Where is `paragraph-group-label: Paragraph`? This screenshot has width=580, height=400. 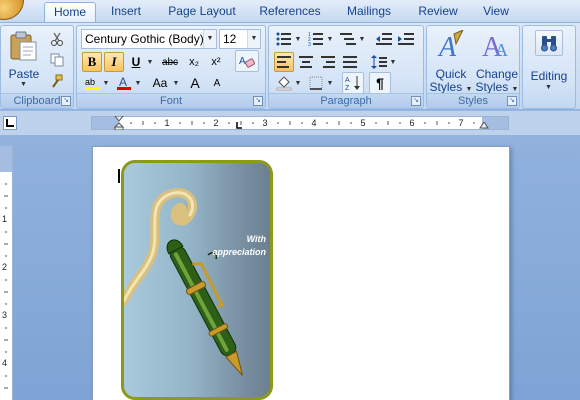 paragraph-group-label: Paragraph is located at coordinates (346, 100).